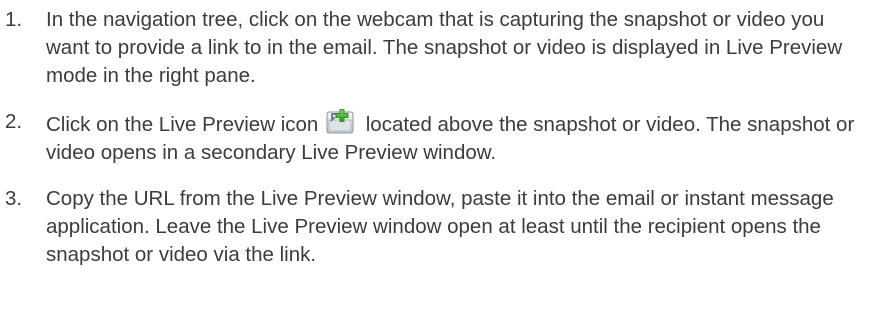 Image resolution: width=880 pixels, height=330 pixels. I want to click on step-number: 1., so click(14, 19).